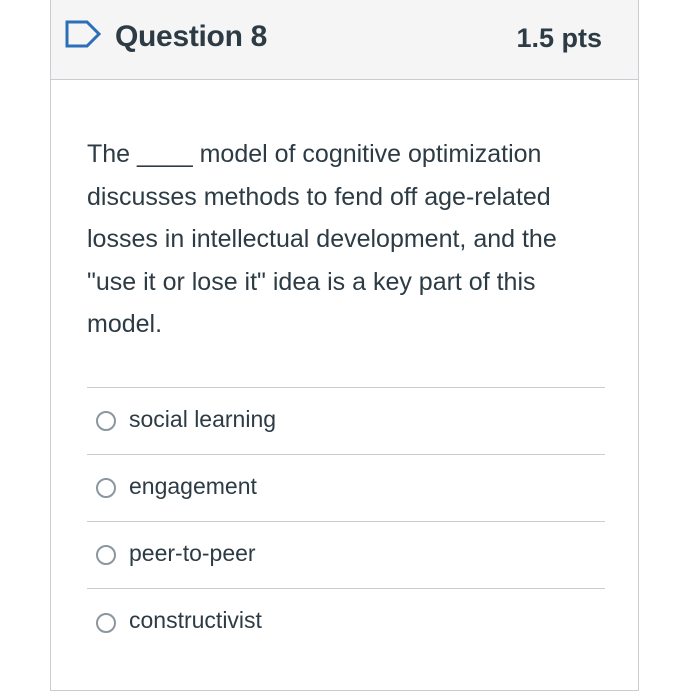 The height and width of the screenshot is (700, 692). What do you see at coordinates (191, 36) in the screenshot?
I see `question-title: Question 8` at bounding box center [191, 36].